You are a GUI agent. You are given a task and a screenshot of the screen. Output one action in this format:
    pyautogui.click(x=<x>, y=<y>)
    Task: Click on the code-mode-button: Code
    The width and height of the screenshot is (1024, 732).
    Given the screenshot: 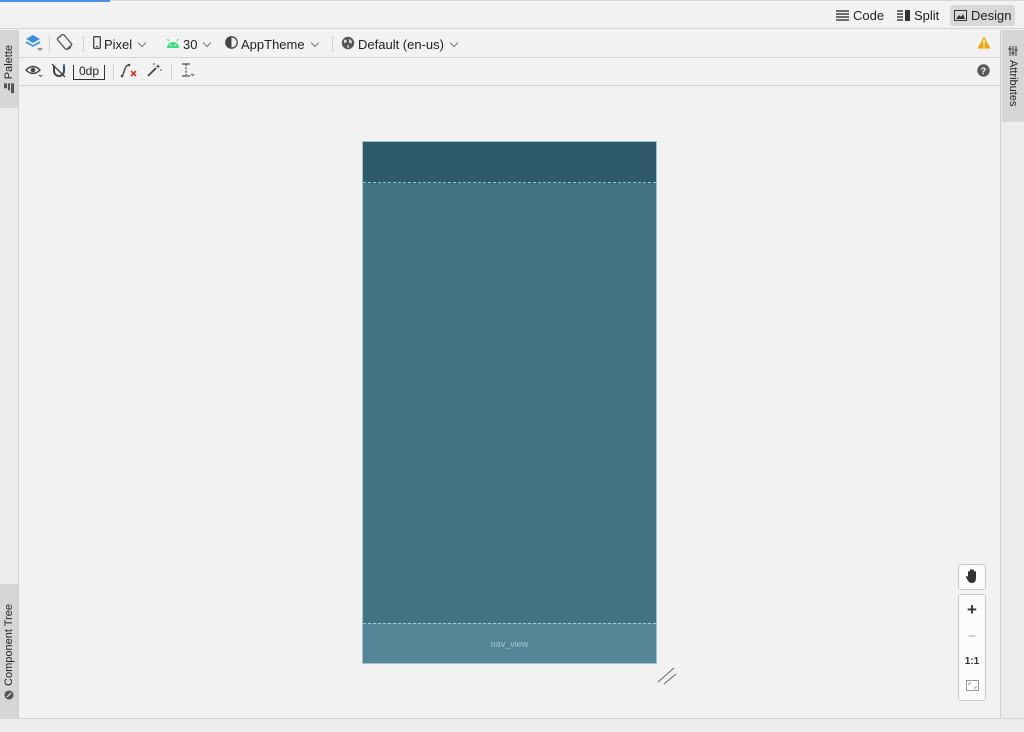 What is the action you would take?
    pyautogui.click(x=860, y=15)
    